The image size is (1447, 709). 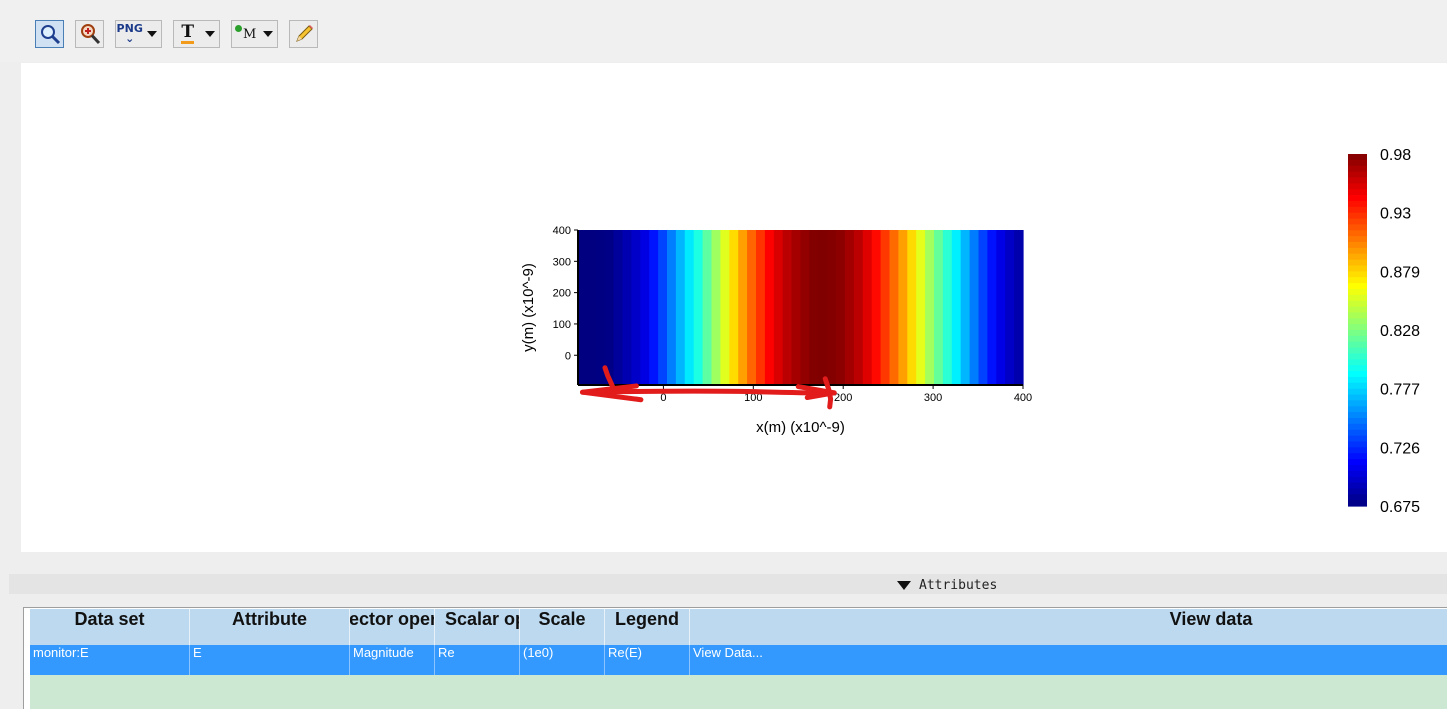 I want to click on col-vector-operation: Vector operation, so click(x=392, y=627).